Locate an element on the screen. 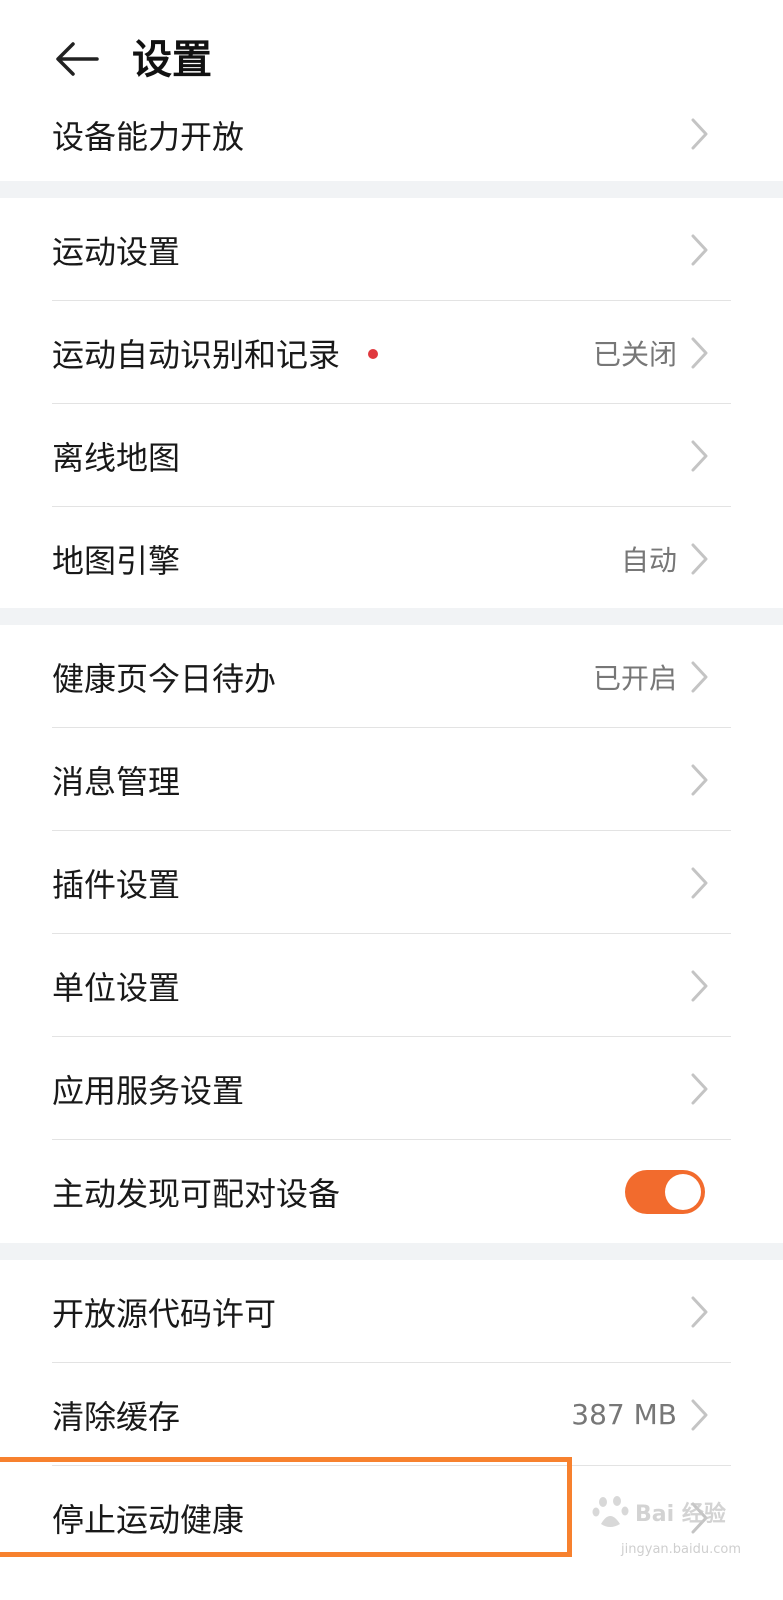  settings-item-label: 运动设置 is located at coordinates (116, 251).